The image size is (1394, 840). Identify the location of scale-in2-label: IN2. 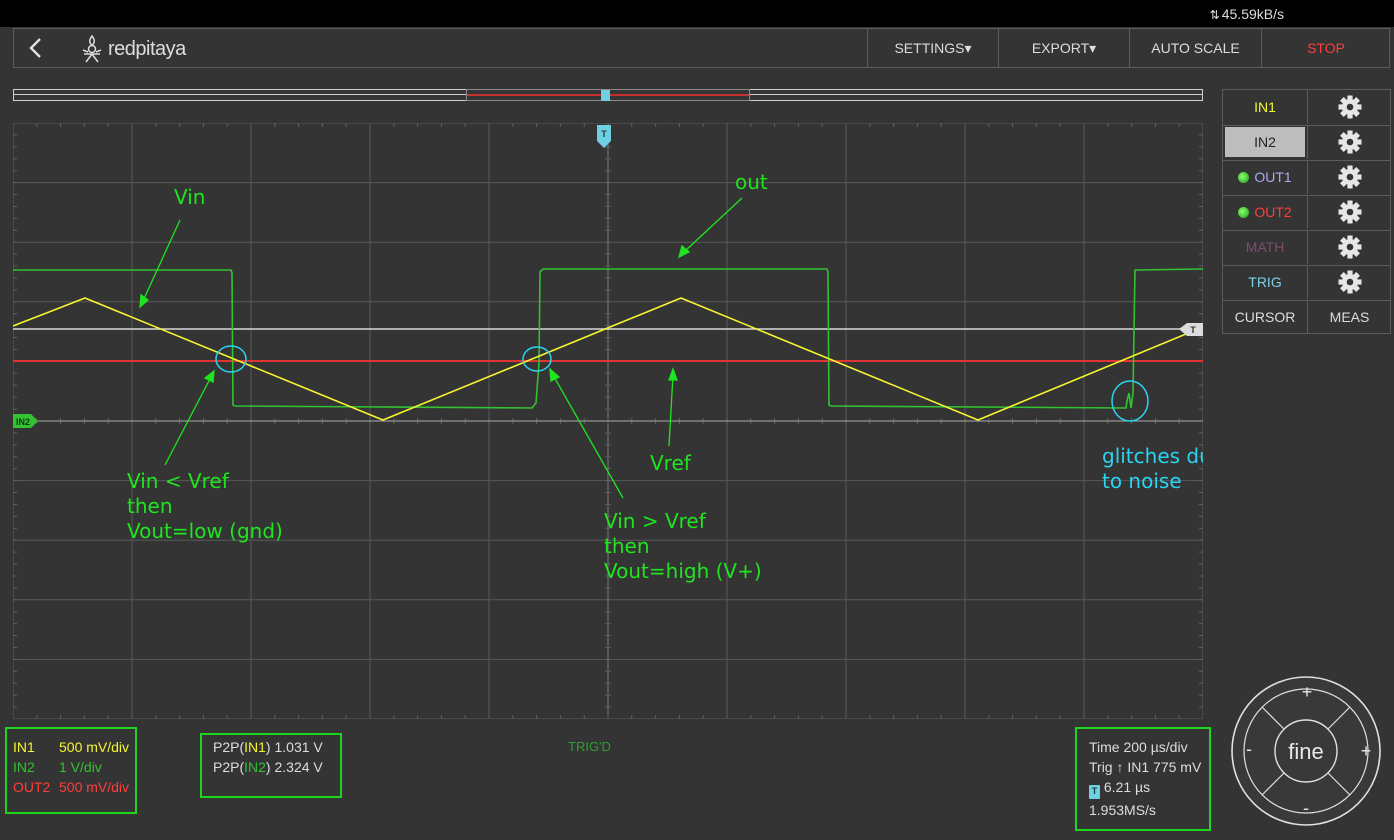
(24, 767).